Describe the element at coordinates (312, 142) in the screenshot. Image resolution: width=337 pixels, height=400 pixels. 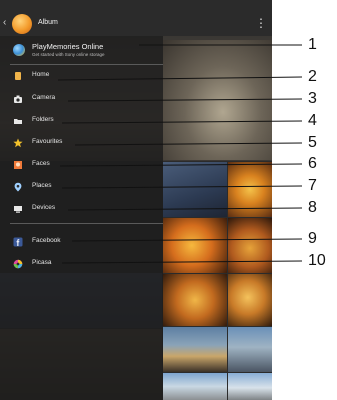
I see `callout-number: 5` at that location.